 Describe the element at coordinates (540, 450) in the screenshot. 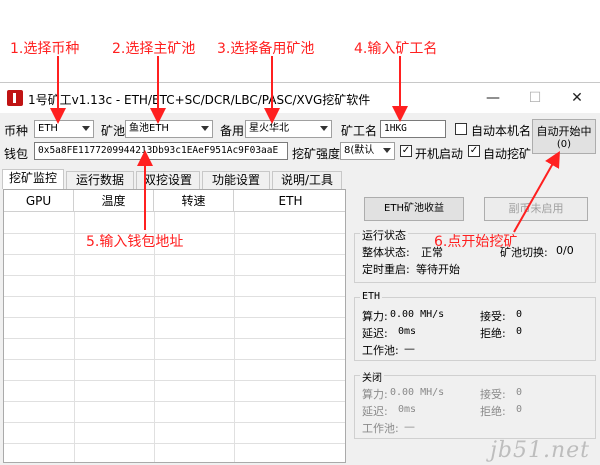

I see `watermark-text: jb51.net` at that location.